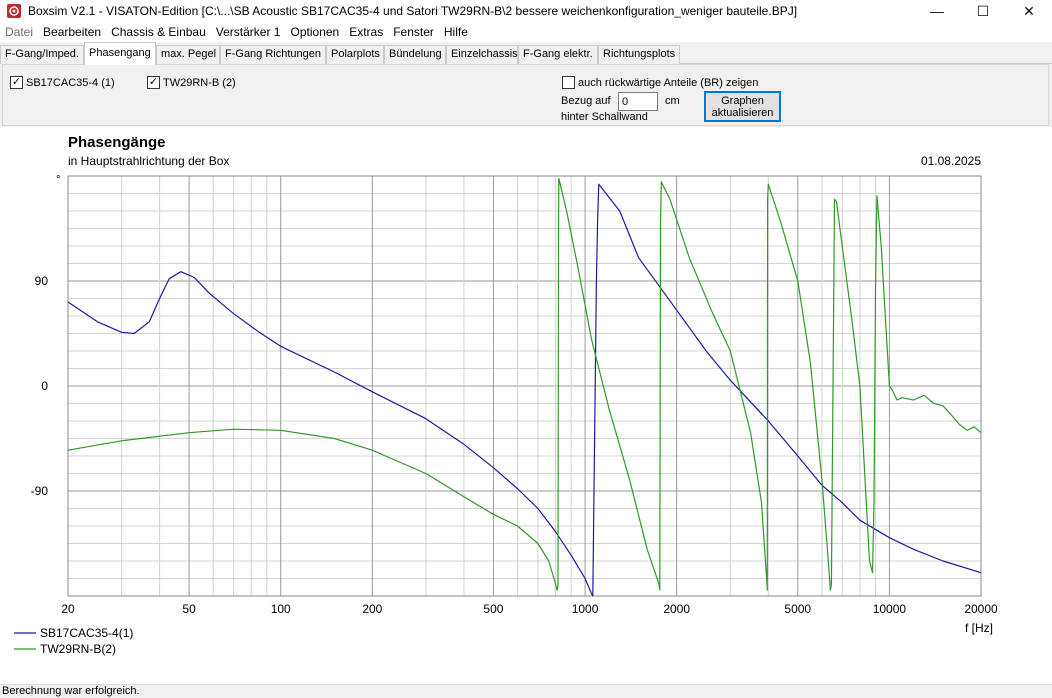  I want to click on chassis2-checkbox: ✓, so click(153, 82).